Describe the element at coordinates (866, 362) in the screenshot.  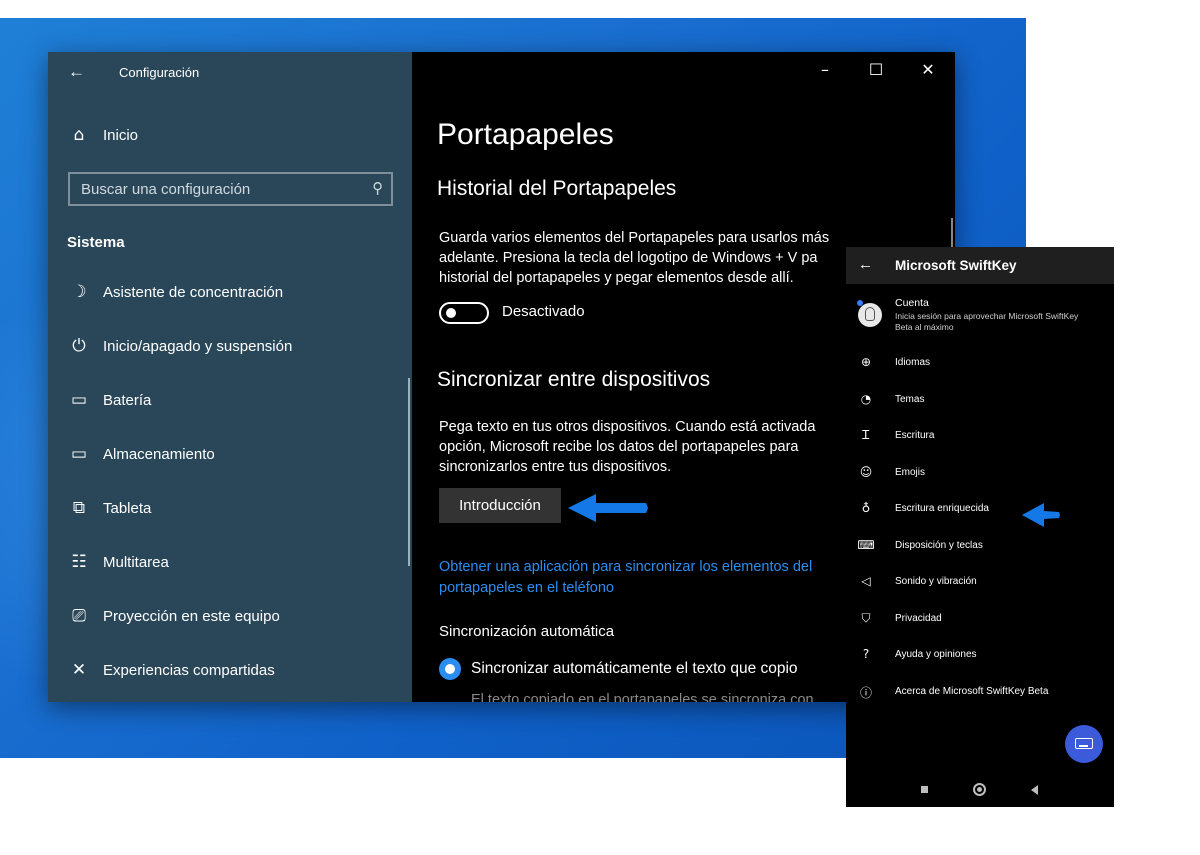
I see `globe-icon: ⊕` at that location.